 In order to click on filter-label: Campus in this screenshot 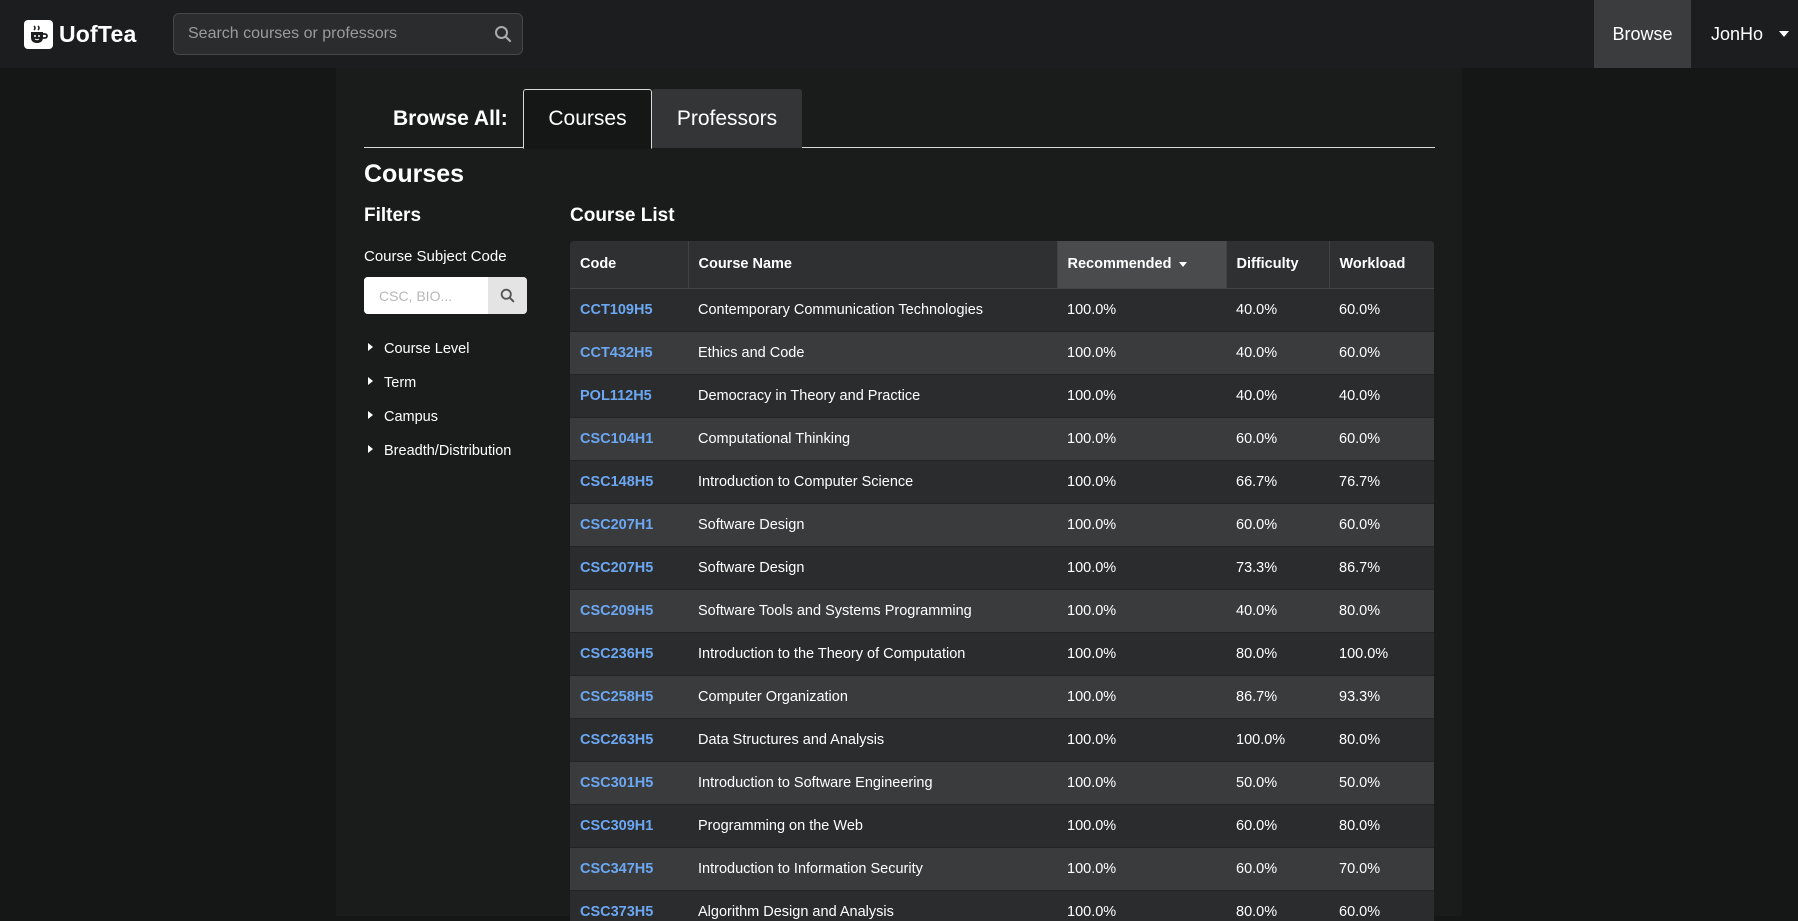, I will do `click(411, 417)`.